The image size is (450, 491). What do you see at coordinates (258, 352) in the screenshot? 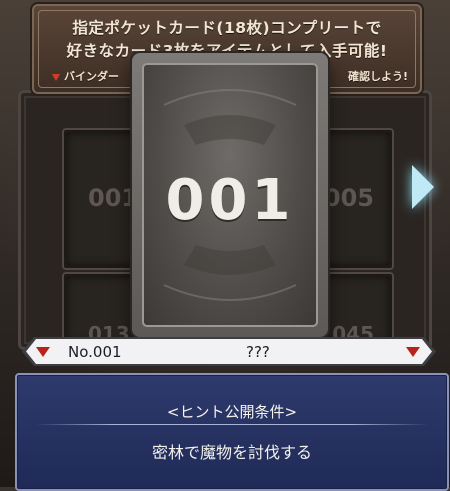
I see `card-name: ???` at bounding box center [258, 352].